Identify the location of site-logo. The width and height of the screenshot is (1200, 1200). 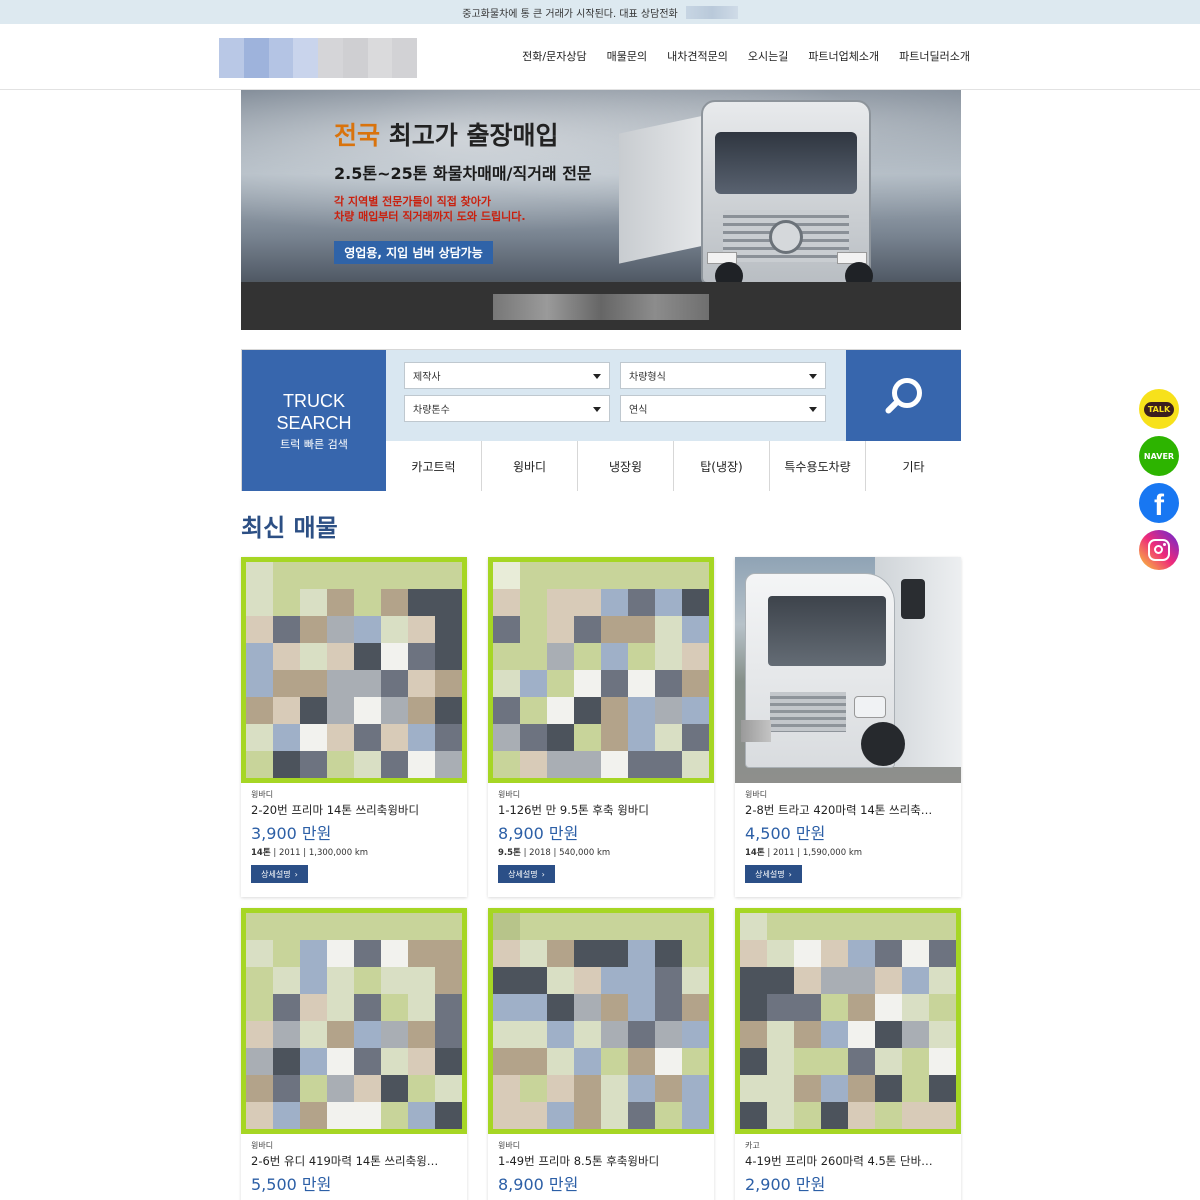
(318, 58).